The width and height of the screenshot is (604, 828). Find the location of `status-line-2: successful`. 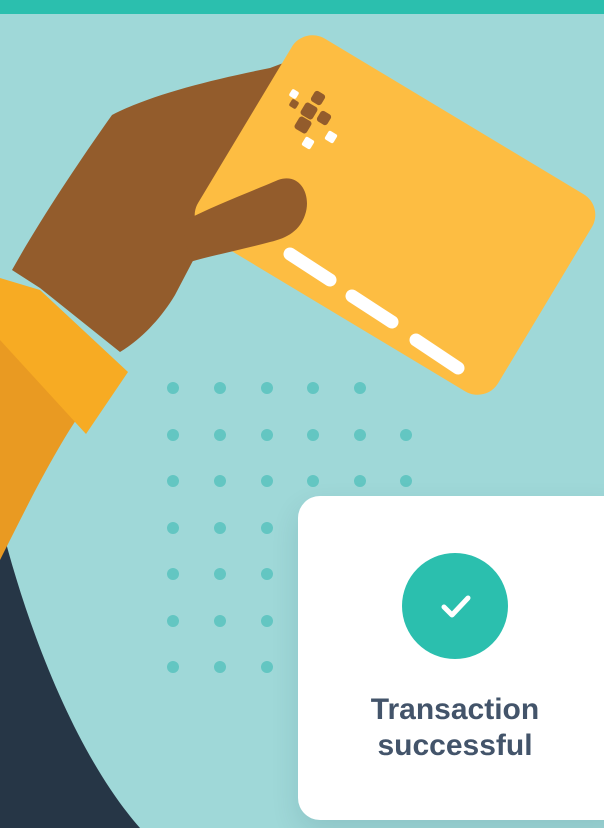

status-line-2: successful is located at coordinates (455, 745).